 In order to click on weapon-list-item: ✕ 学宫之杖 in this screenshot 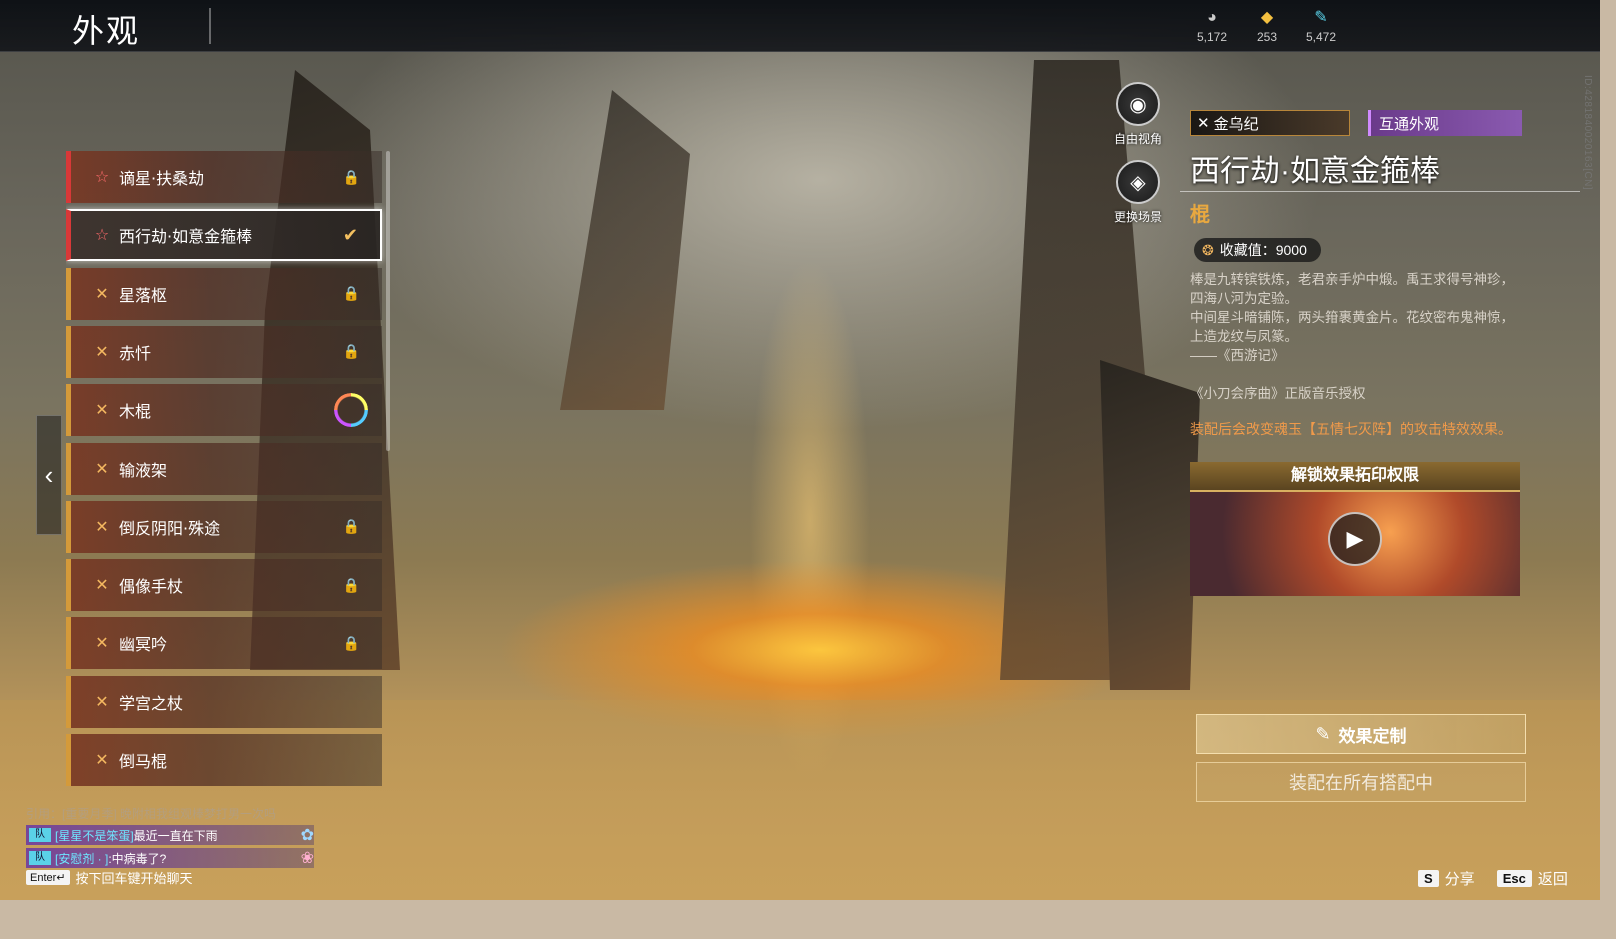, I will do `click(224, 701)`.